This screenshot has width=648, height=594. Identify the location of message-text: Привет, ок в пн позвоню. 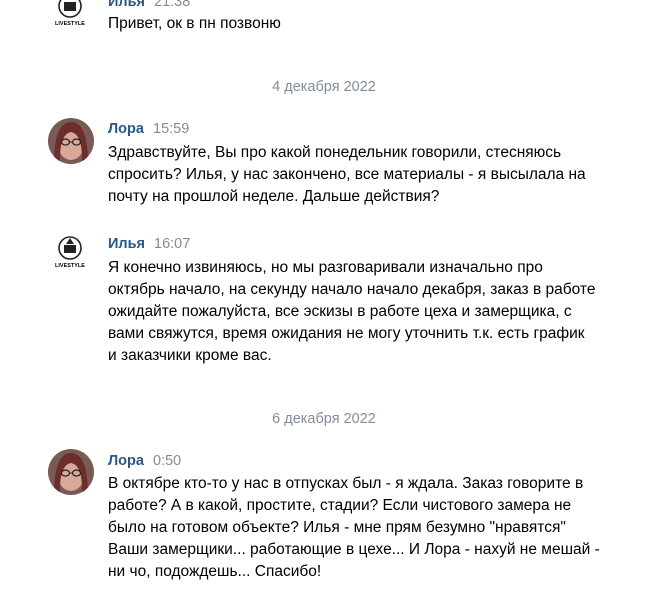
(194, 23).